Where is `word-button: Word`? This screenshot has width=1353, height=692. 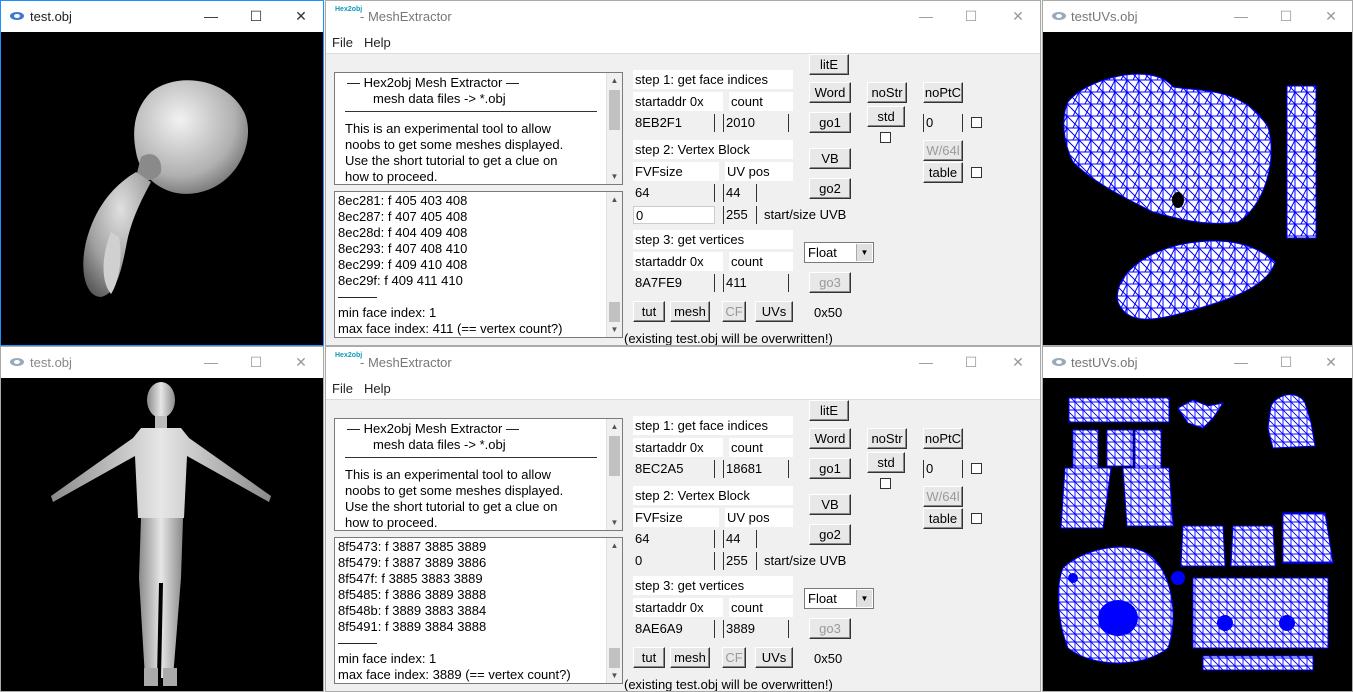
word-button: Word is located at coordinates (830, 438).